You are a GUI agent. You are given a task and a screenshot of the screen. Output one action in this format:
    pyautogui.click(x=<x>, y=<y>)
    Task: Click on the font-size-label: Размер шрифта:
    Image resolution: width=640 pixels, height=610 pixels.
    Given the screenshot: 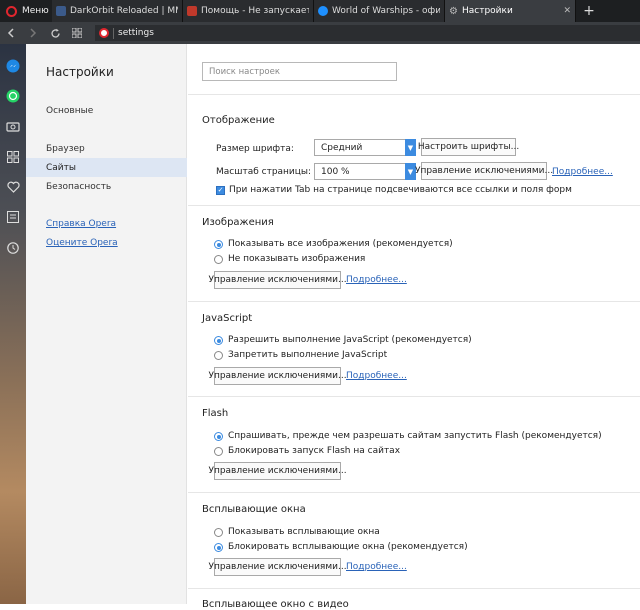 What is the action you would take?
    pyautogui.click(x=255, y=149)
    